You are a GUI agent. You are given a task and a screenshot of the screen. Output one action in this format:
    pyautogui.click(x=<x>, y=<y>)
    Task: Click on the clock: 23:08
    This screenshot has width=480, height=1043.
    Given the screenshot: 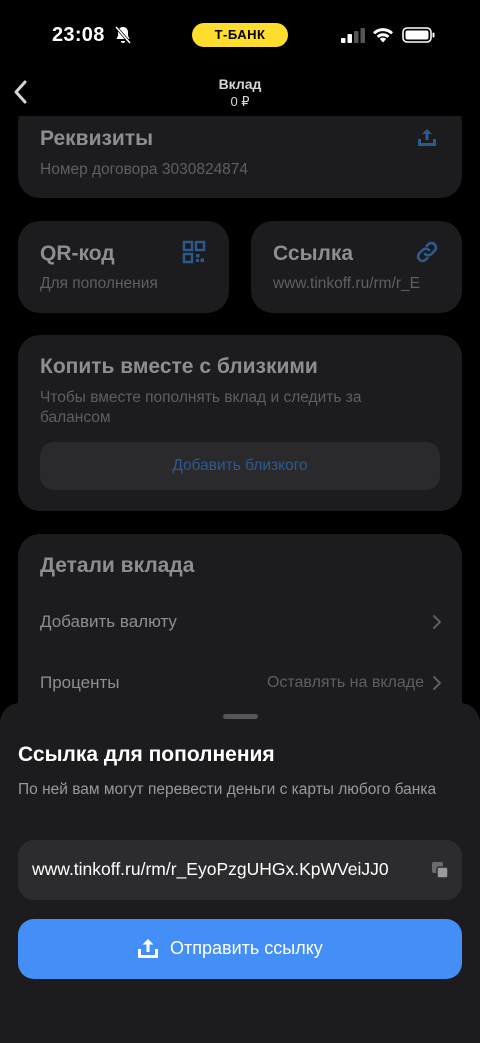 What is the action you would take?
    pyautogui.click(x=78, y=35)
    